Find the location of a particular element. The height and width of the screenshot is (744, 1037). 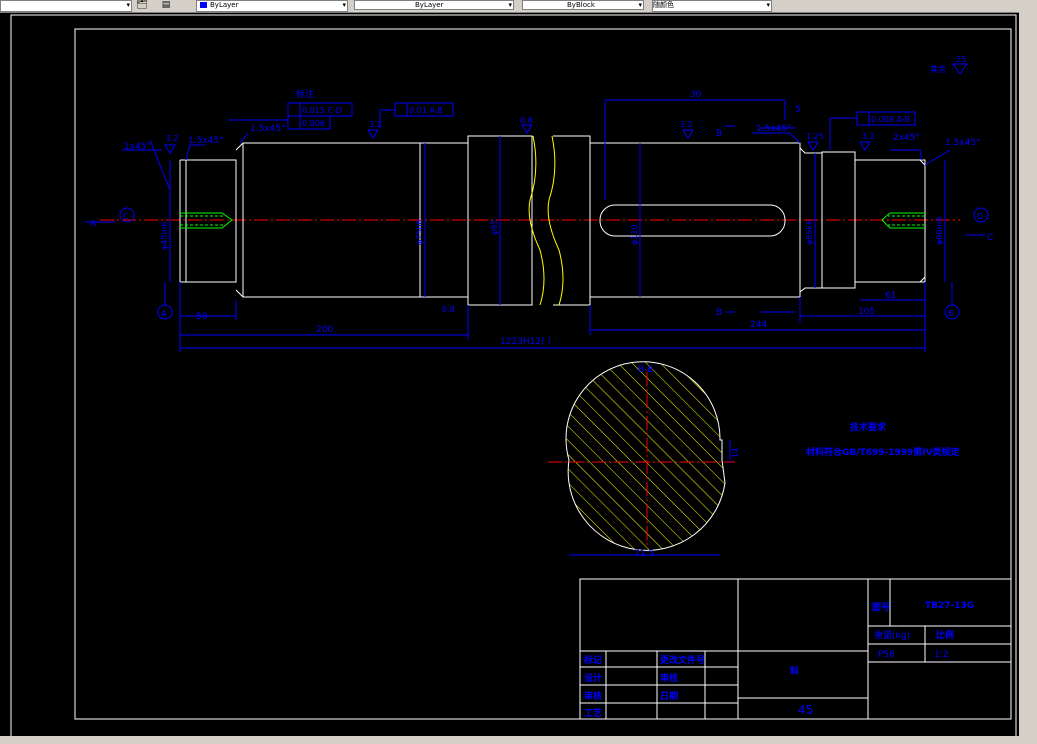

layer-previous-icon: 🗂 is located at coordinates (142, 5).